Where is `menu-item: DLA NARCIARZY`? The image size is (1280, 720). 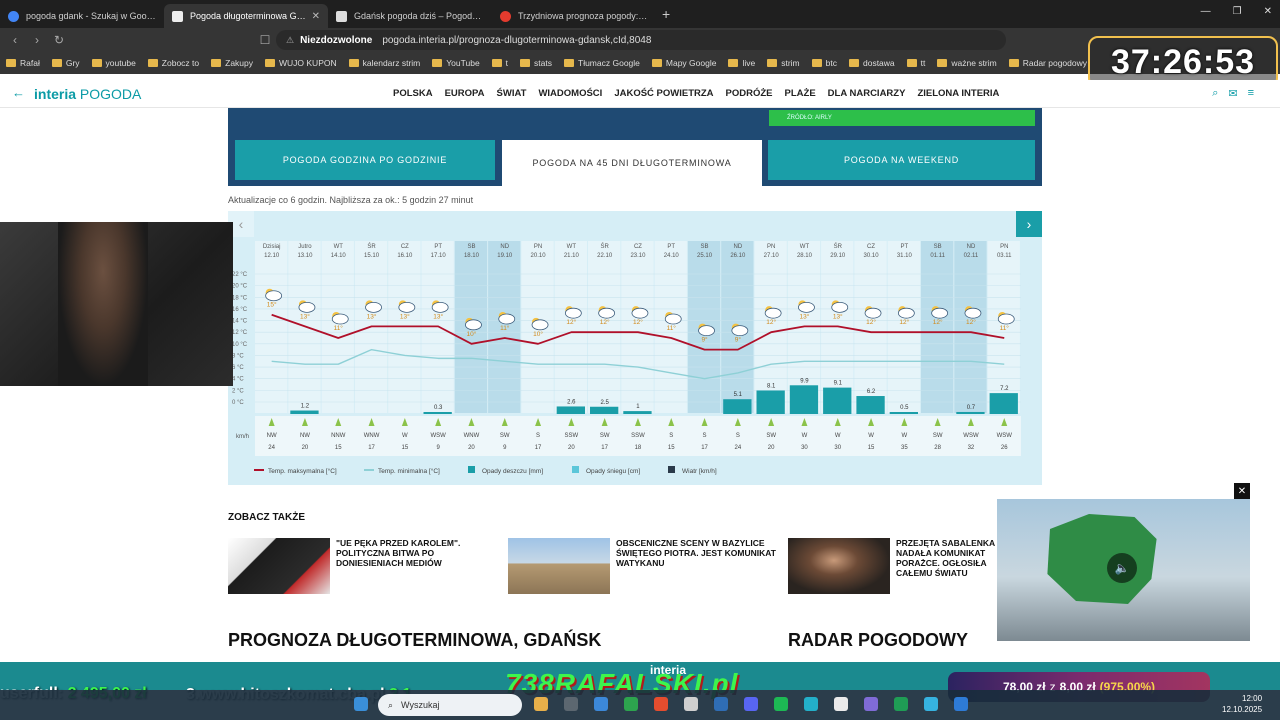 menu-item: DLA NARCIARZY is located at coordinates (867, 93).